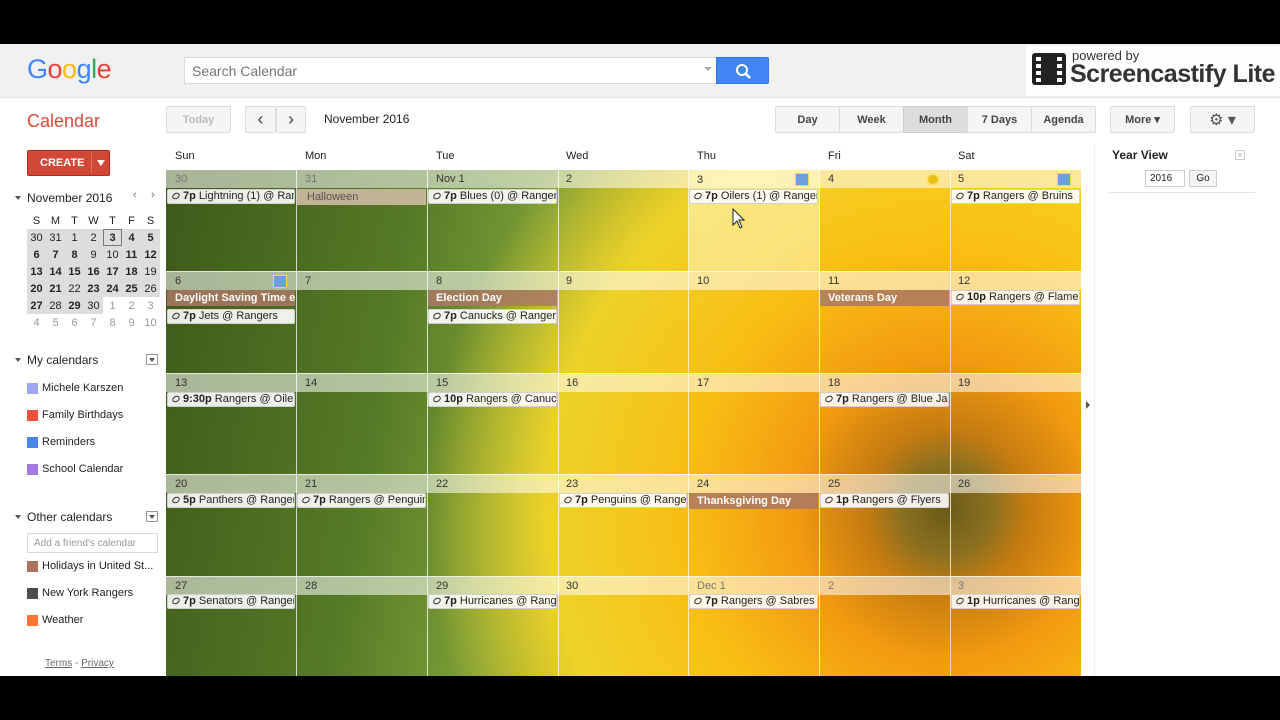  Describe the element at coordinates (231, 316) in the screenshot. I see `calendar-event: 7p Jets @ Rangers` at that location.